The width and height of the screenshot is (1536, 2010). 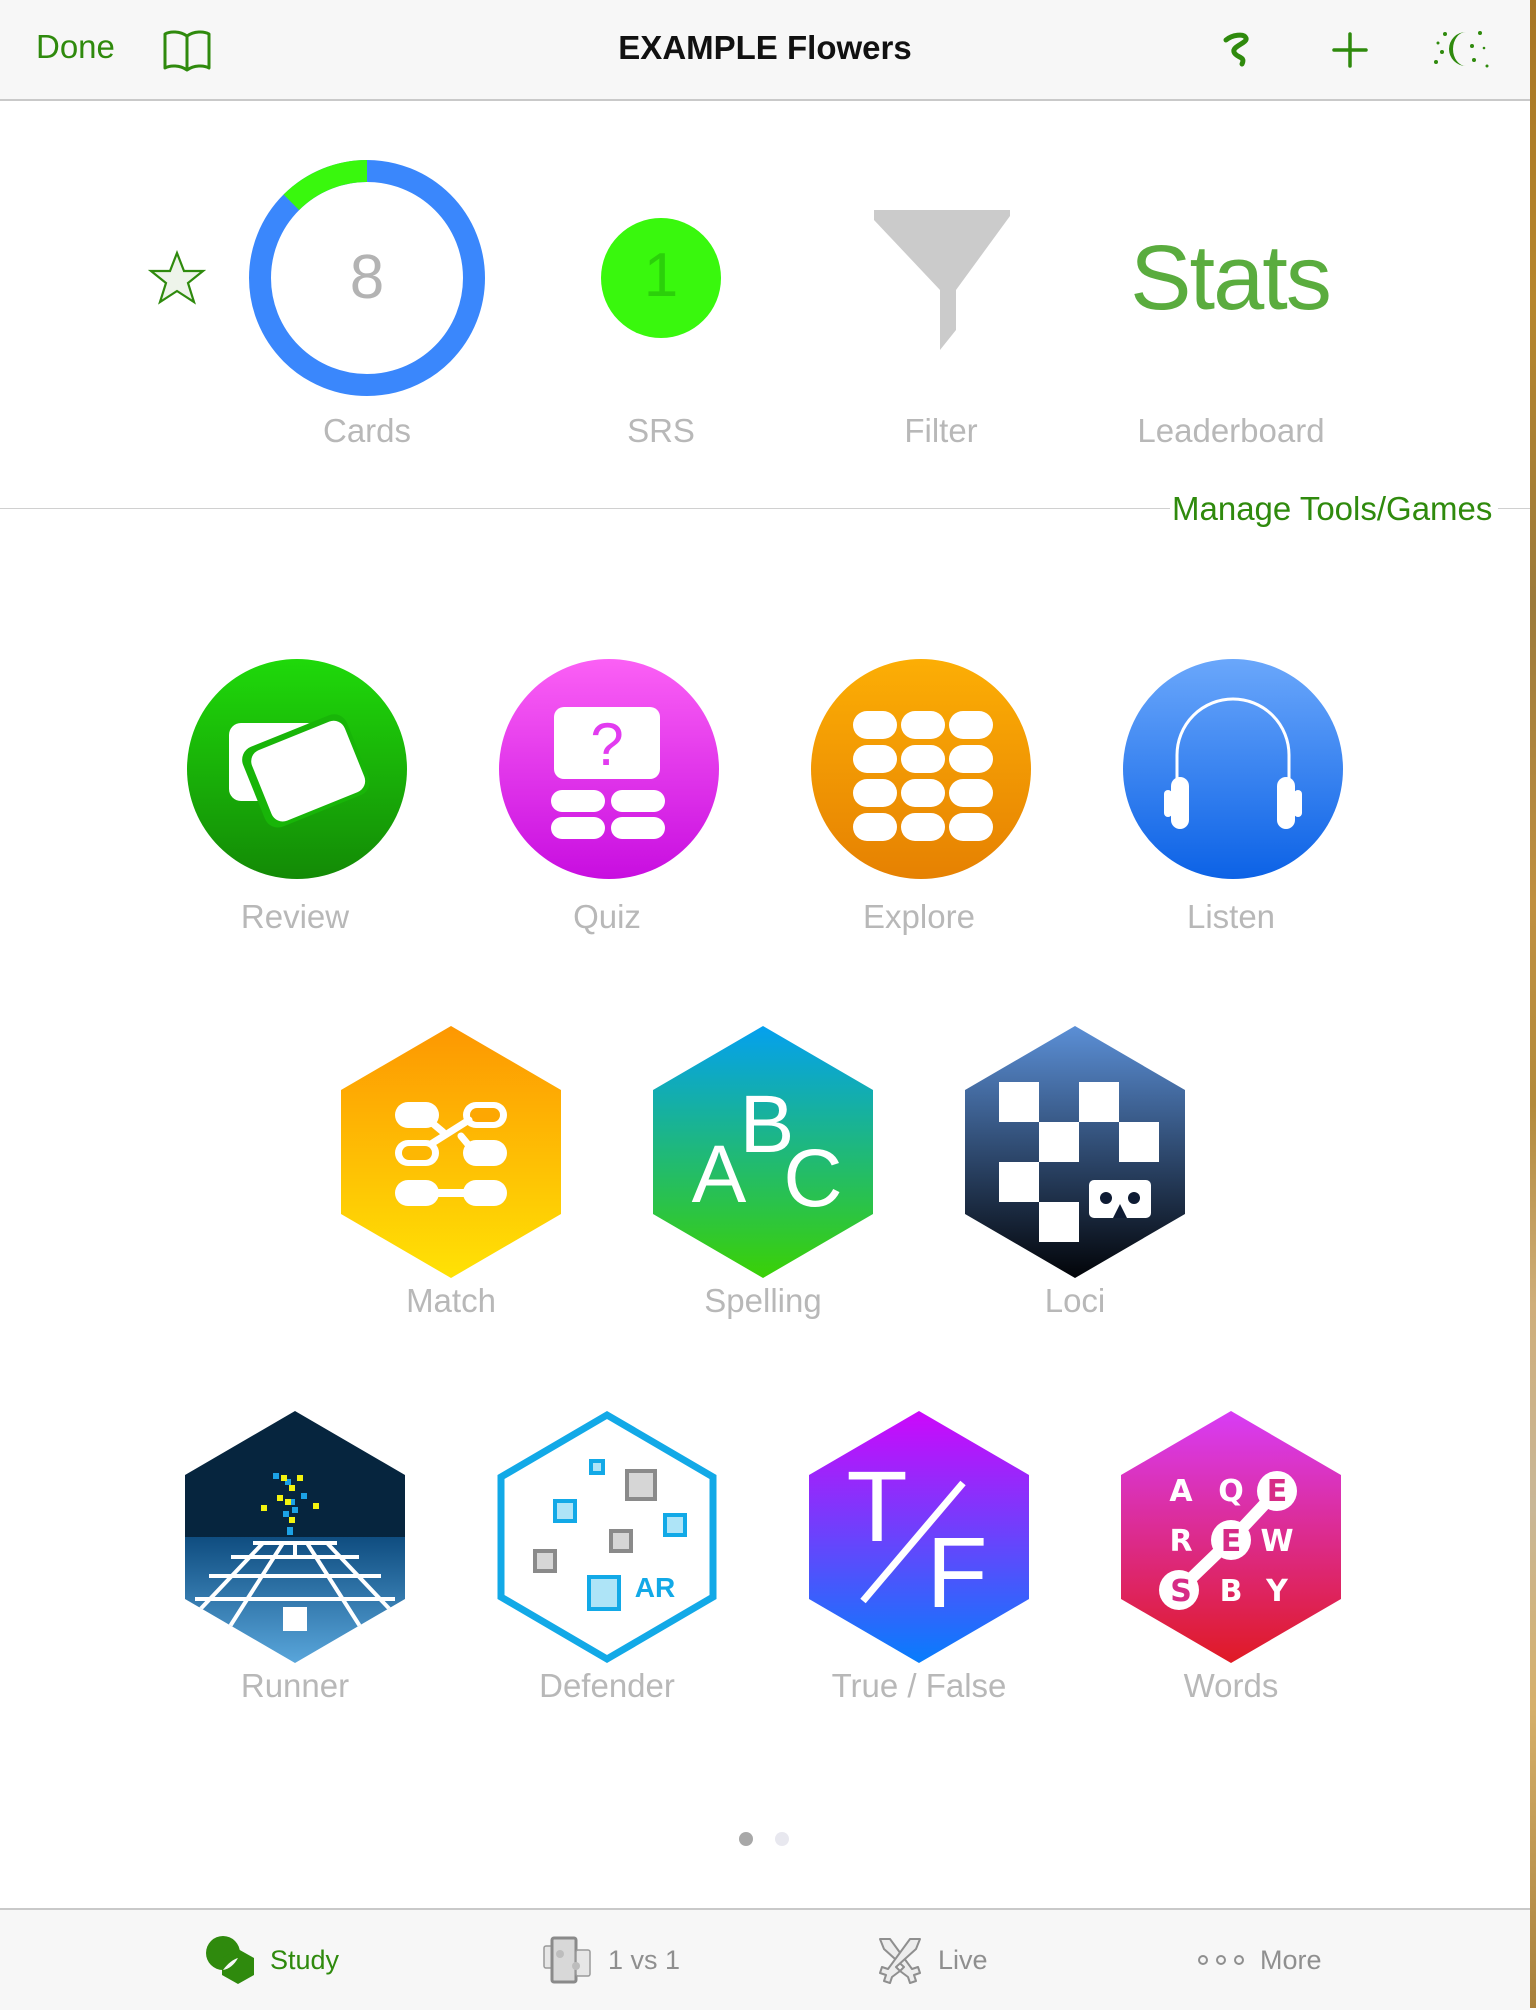 What do you see at coordinates (1181, 1491) in the screenshot?
I see `words-letter: A` at bounding box center [1181, 1491].